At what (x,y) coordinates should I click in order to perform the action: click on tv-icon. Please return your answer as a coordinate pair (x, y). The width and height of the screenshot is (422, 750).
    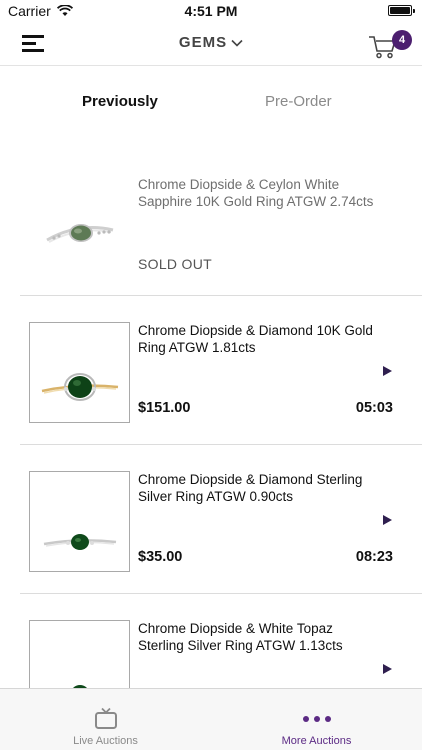
    Looking at the image, I should click on (106, 718).